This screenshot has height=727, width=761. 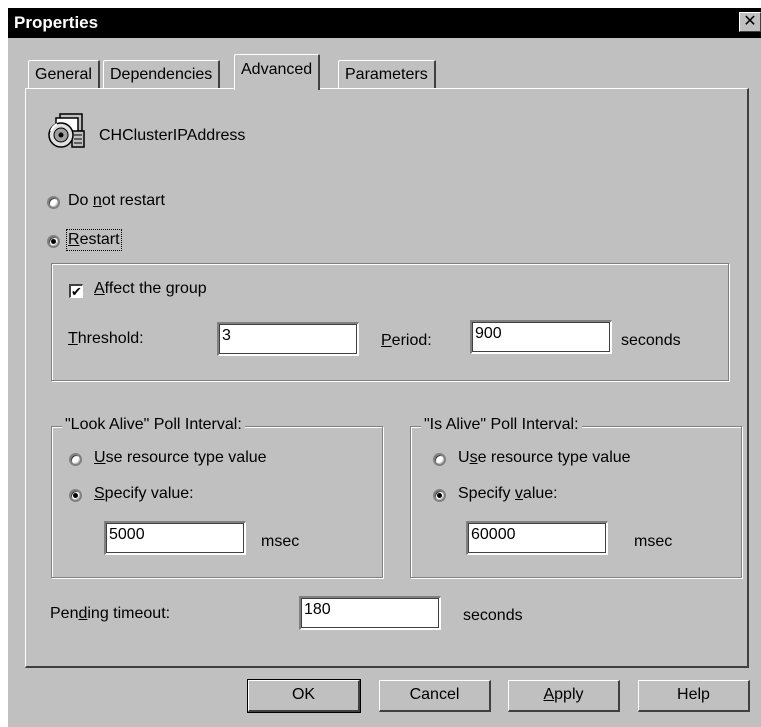 What do you see at coordinates (53, 202) in the screenshot?
I see `do-not-restart-radio` at bounding box center [53, 202].